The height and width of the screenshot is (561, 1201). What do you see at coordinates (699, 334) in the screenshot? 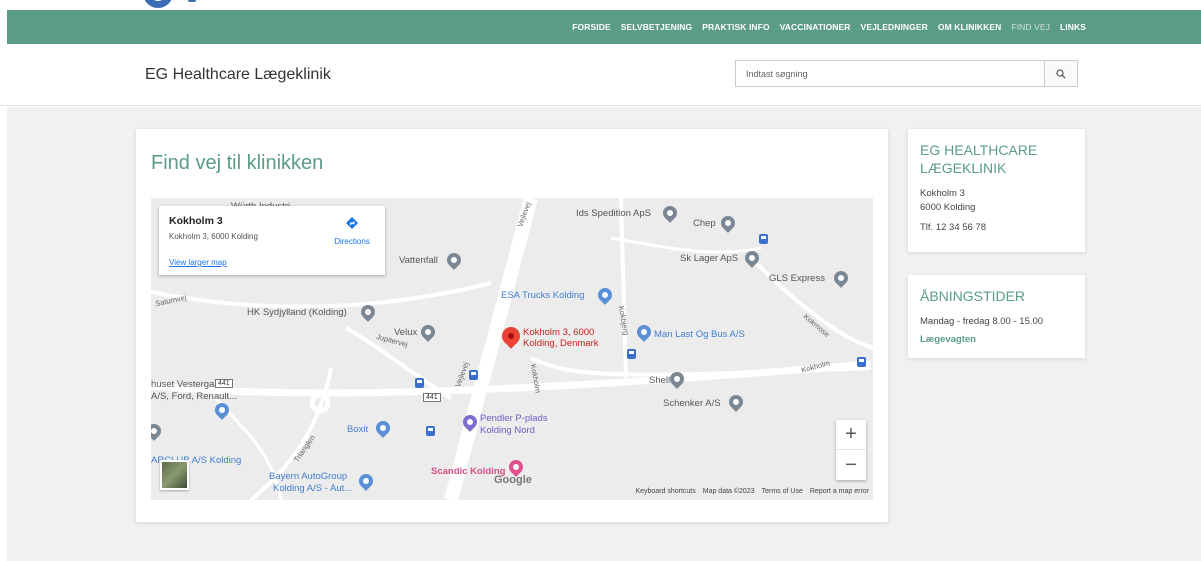
I see `map-label: Man Last Og Bus A/S` at bounding box center [699, 334].